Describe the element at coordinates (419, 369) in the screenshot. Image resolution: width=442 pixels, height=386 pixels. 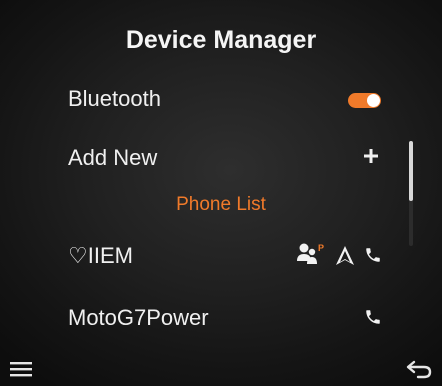
I see `back-icon` at that location.